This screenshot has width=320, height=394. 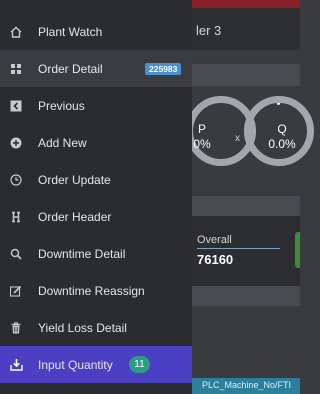 What do you see at coordinates (163, 69) in the screenshot?
I see `order-number-badge: 225983` at bounding box center [163, 69].